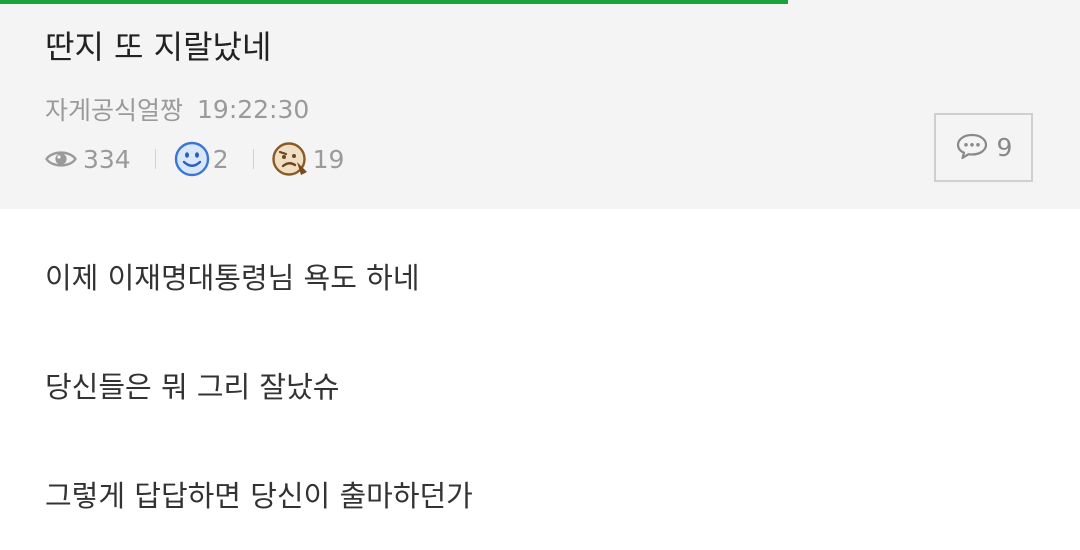  Describe the element at coordinates (259, 496) in the screenshot. I see `post-body-line: 그렇게 답답하면 당신이 출마하던가` at that location.